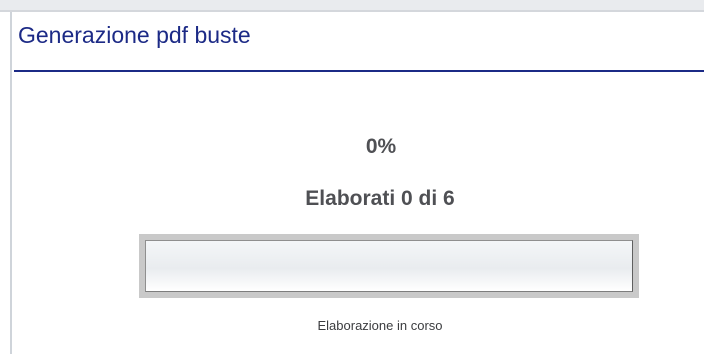 Image resolution: width=704 pixels, height=354 pixels. I want to click on progress-bar, so click(389, 266).